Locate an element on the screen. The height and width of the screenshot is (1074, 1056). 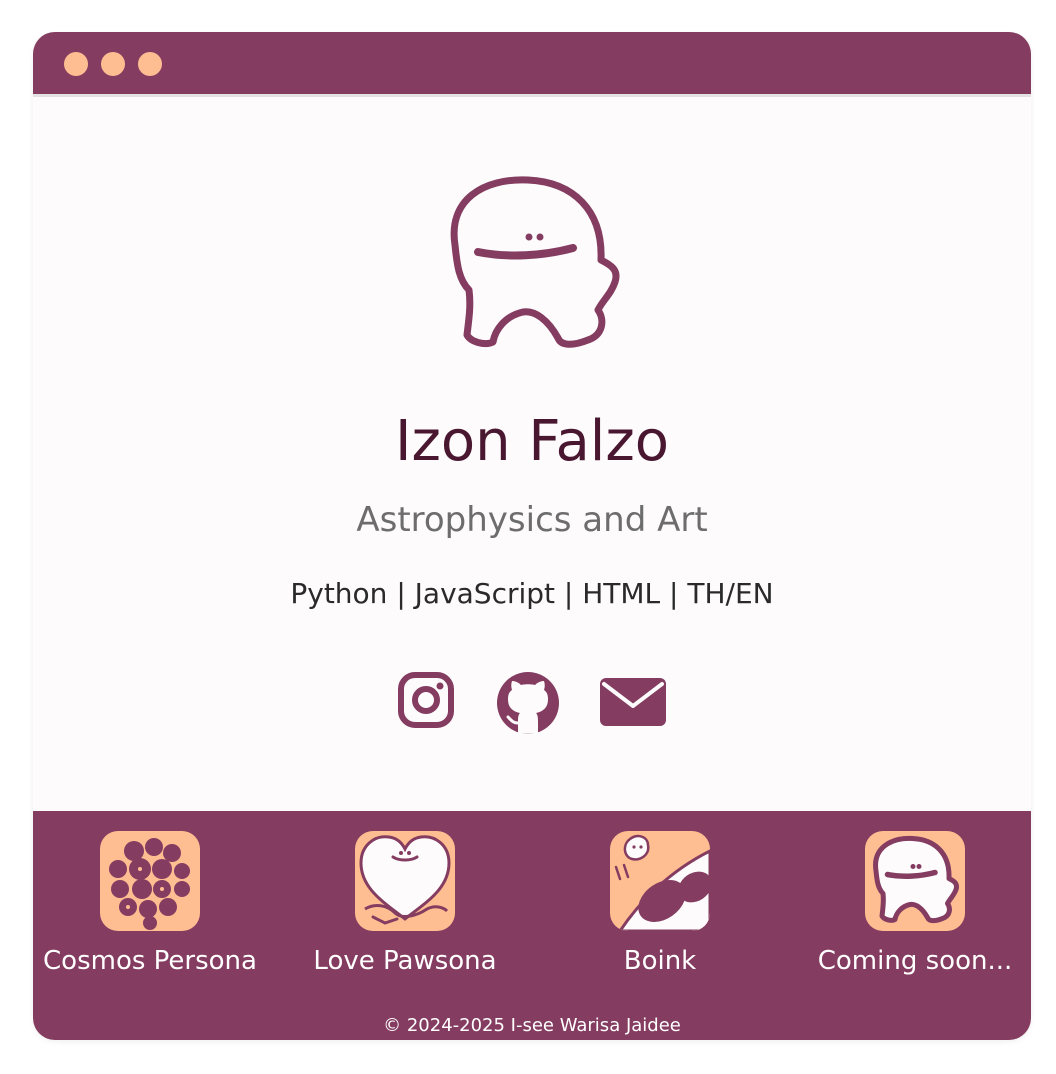
project-love-pawsona: Love Pawsona is located at coordinates (405, 906).